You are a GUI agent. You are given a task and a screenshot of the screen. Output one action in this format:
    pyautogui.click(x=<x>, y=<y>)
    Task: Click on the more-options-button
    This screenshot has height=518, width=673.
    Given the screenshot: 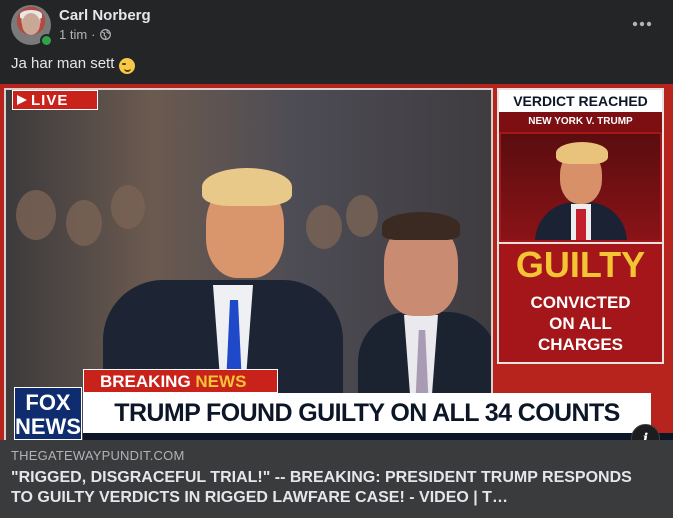 What is the action you would take?
    pyautogui.click(x=642, y=24)
    